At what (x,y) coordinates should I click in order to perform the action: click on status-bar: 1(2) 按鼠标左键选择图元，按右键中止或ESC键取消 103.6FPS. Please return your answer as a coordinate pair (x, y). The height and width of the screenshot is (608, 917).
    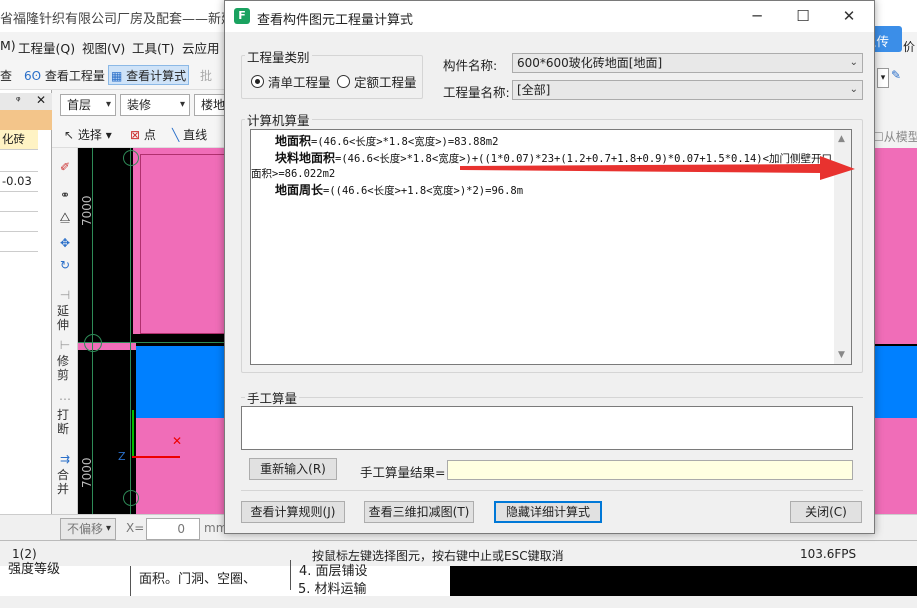
    Looking at the image, I should click on (458, 553).